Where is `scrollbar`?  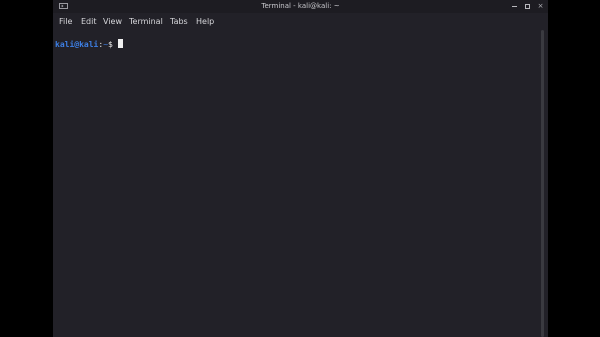
scrollbar is located at coordinates (542, 183).